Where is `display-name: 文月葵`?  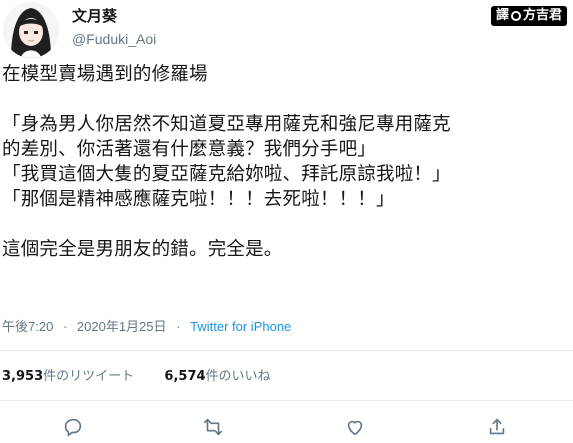
display-name: 文月葵 is located at coordinates (94, 16).